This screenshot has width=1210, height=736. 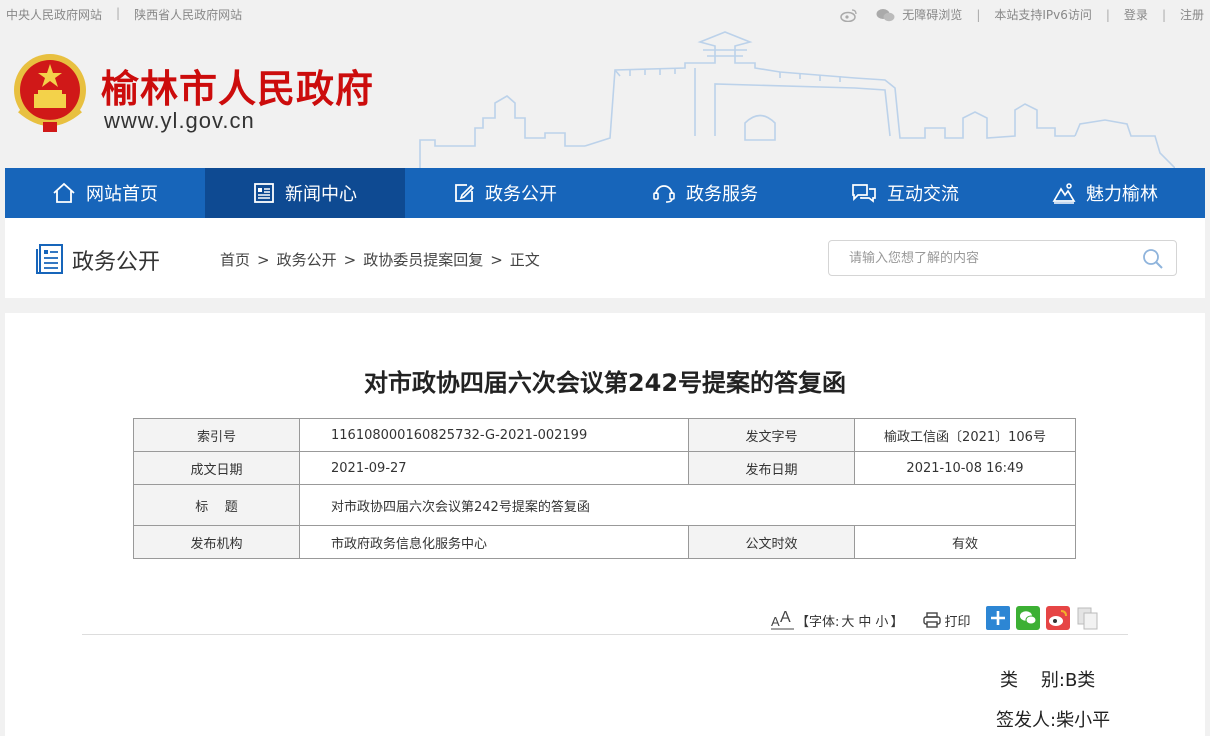 I want to click on nav-item-interaction: 互动交流, so click(x=905, y=193).